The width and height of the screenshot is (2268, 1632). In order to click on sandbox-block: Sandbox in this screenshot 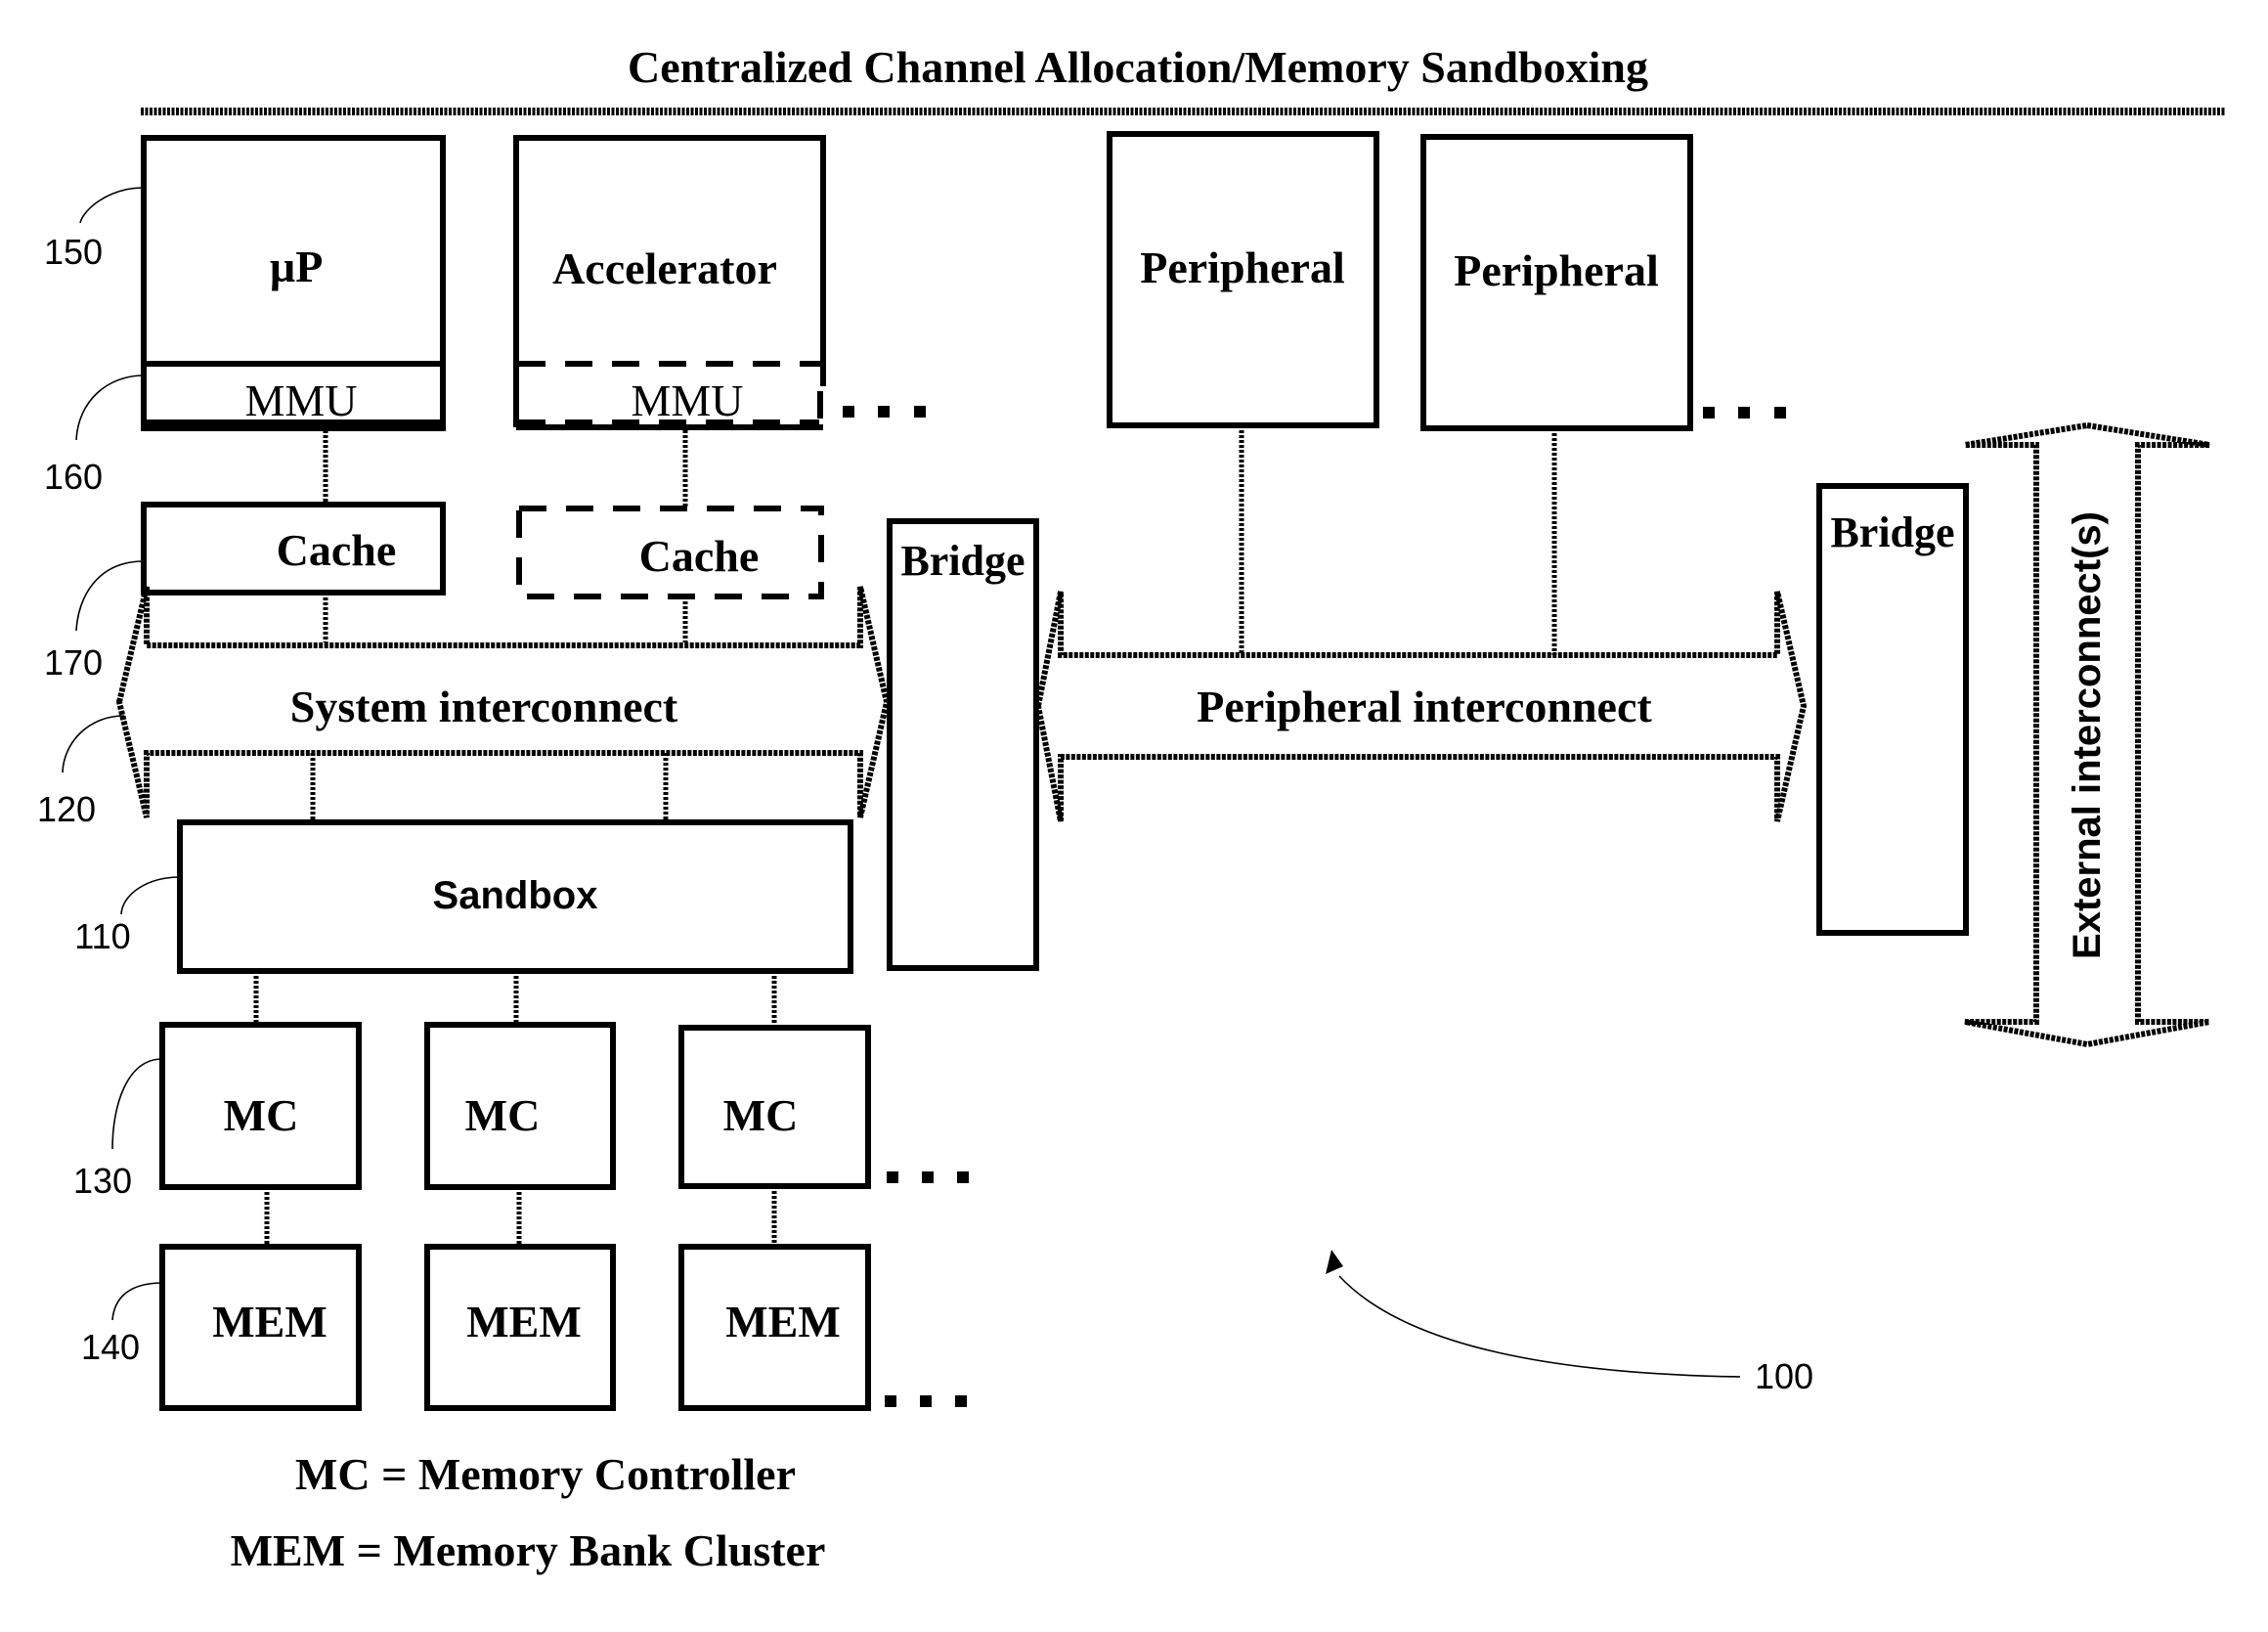, I will do `click(515, 896)`.